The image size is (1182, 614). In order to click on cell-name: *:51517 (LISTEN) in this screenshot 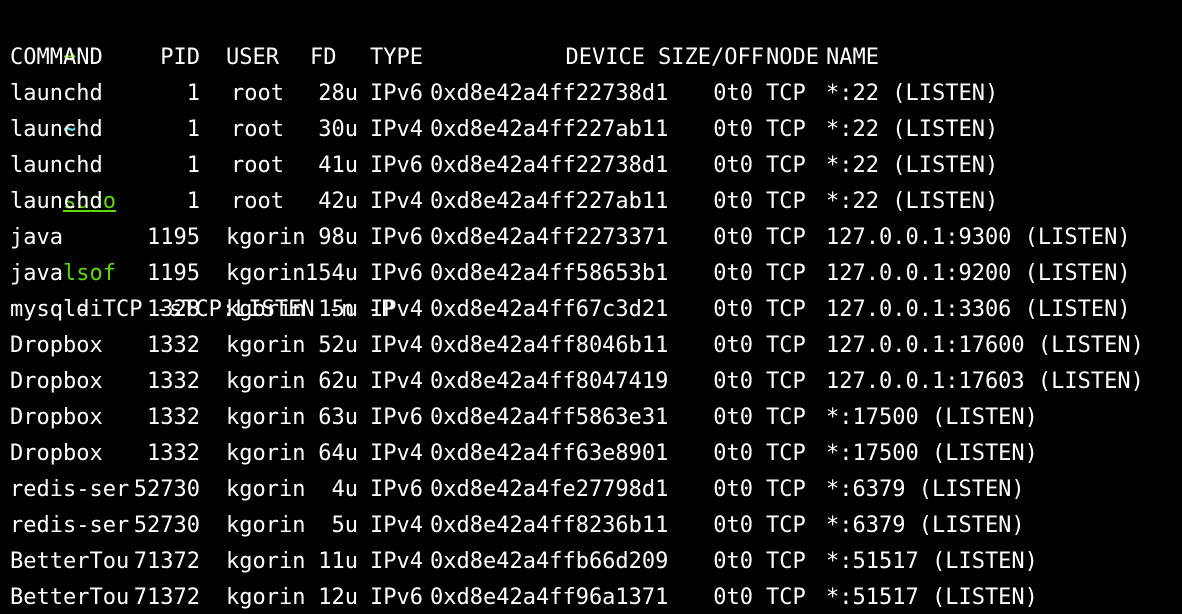, I will do `click(932, 597)`.